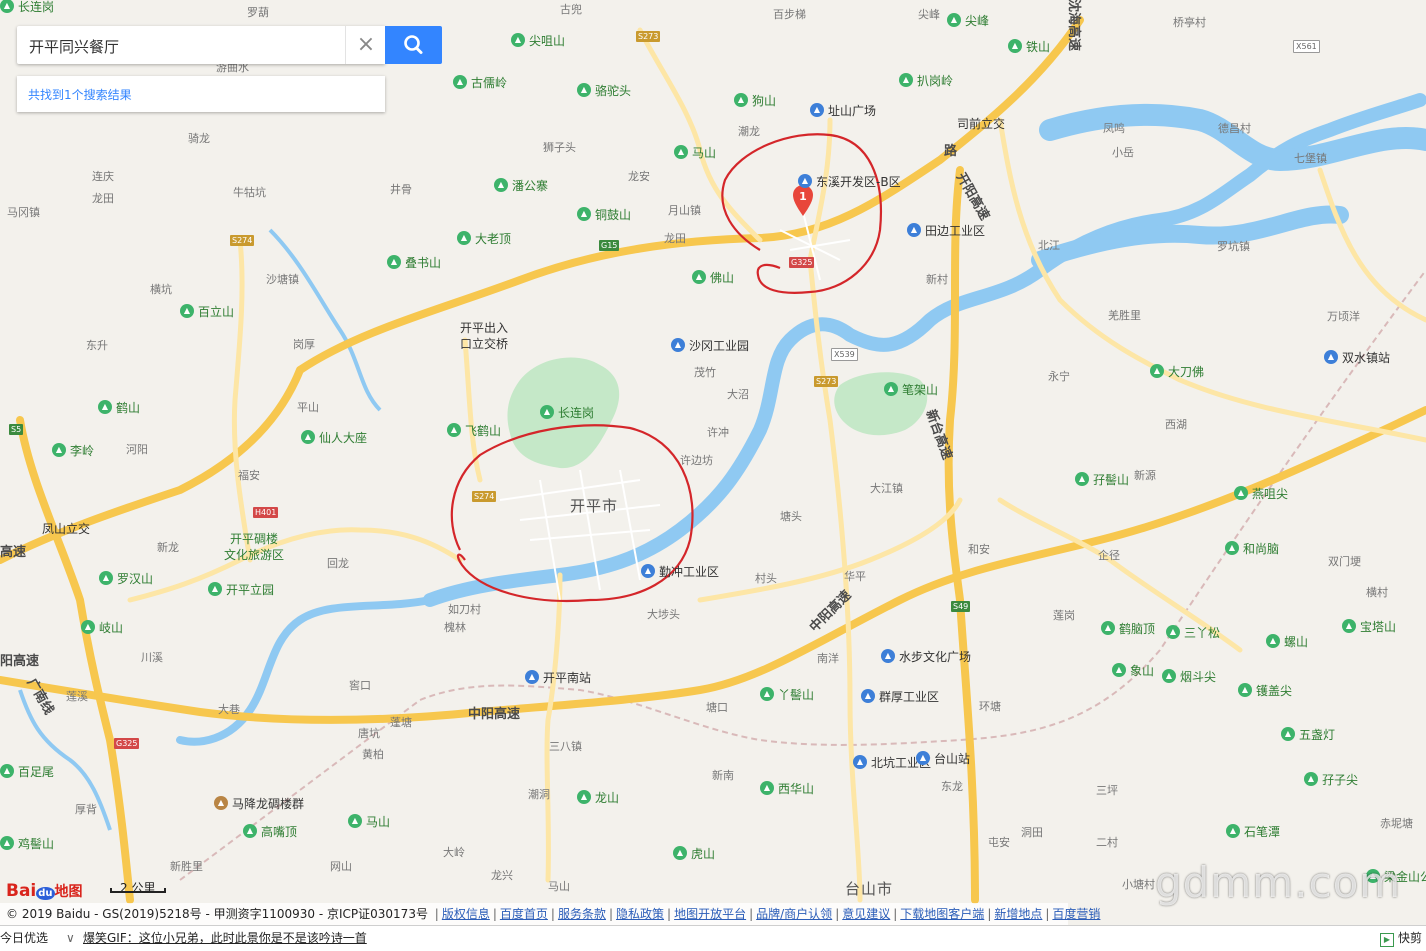 The width and height of the screenshot is (1426, 951). Describe the element at coordinates (694, 853) in the screenshot. I see `poi-mountain: ▲ 虎山` at that location.